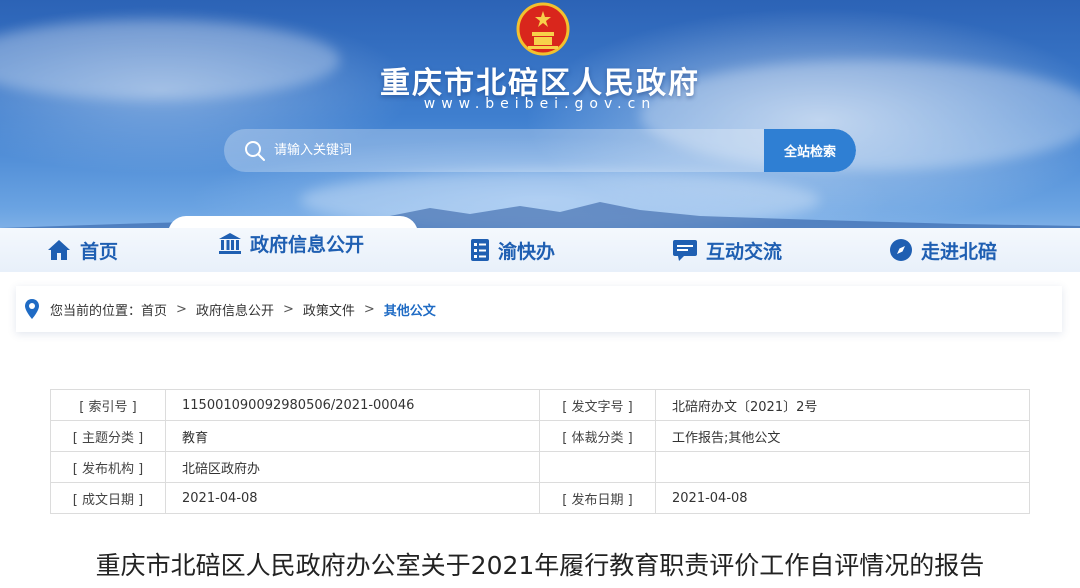 Image resolution: width=1080 pixels, height=588 pixels. Describe the element at coordinates (842, 405) in the screenshot. I see `doc-number-value: 北碚府办文〔2021〕2号` at that location.